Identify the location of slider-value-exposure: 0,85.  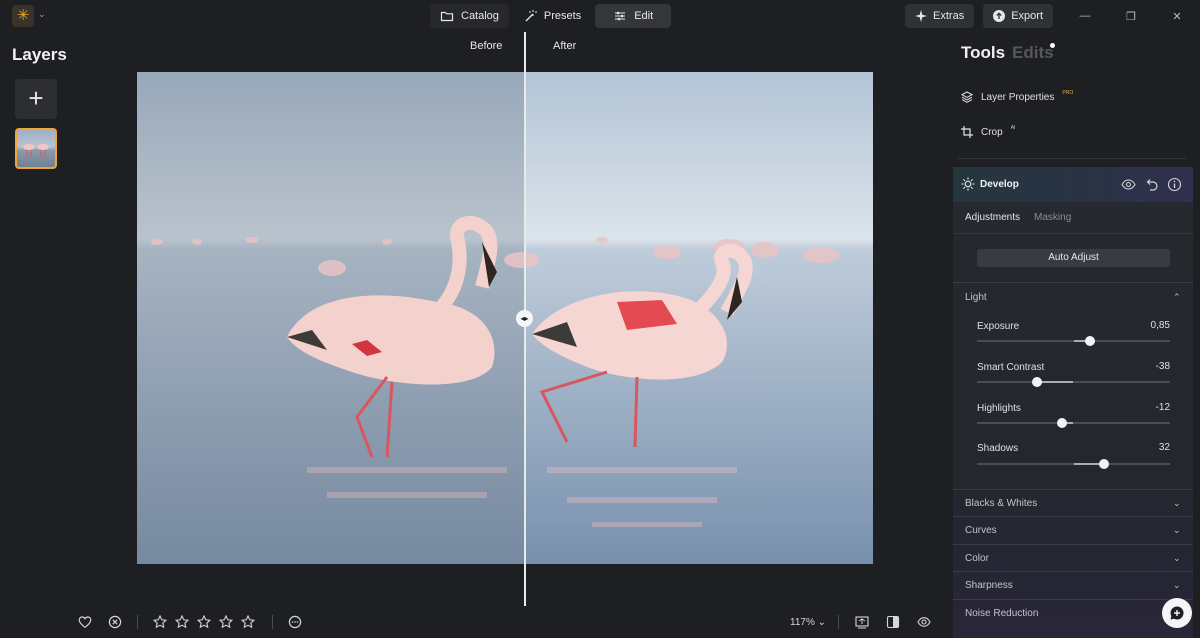
(1160, 325).